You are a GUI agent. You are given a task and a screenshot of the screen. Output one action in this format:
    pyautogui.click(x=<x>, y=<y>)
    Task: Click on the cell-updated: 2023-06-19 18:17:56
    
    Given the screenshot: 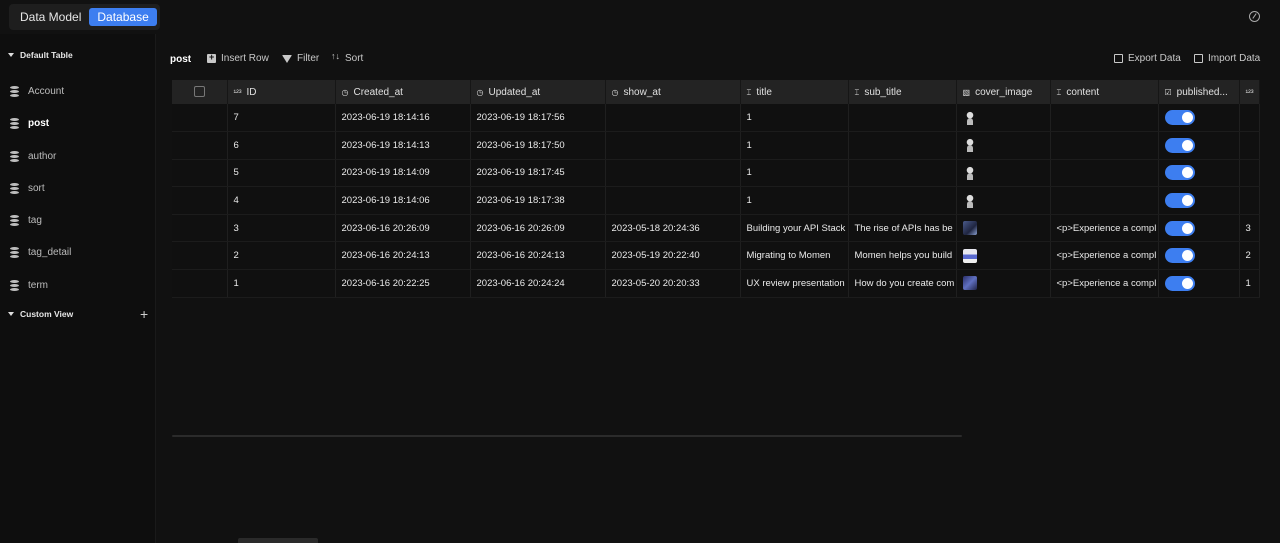 What is the action you would take?
    pyautogui.click(x=538, y=118)
    